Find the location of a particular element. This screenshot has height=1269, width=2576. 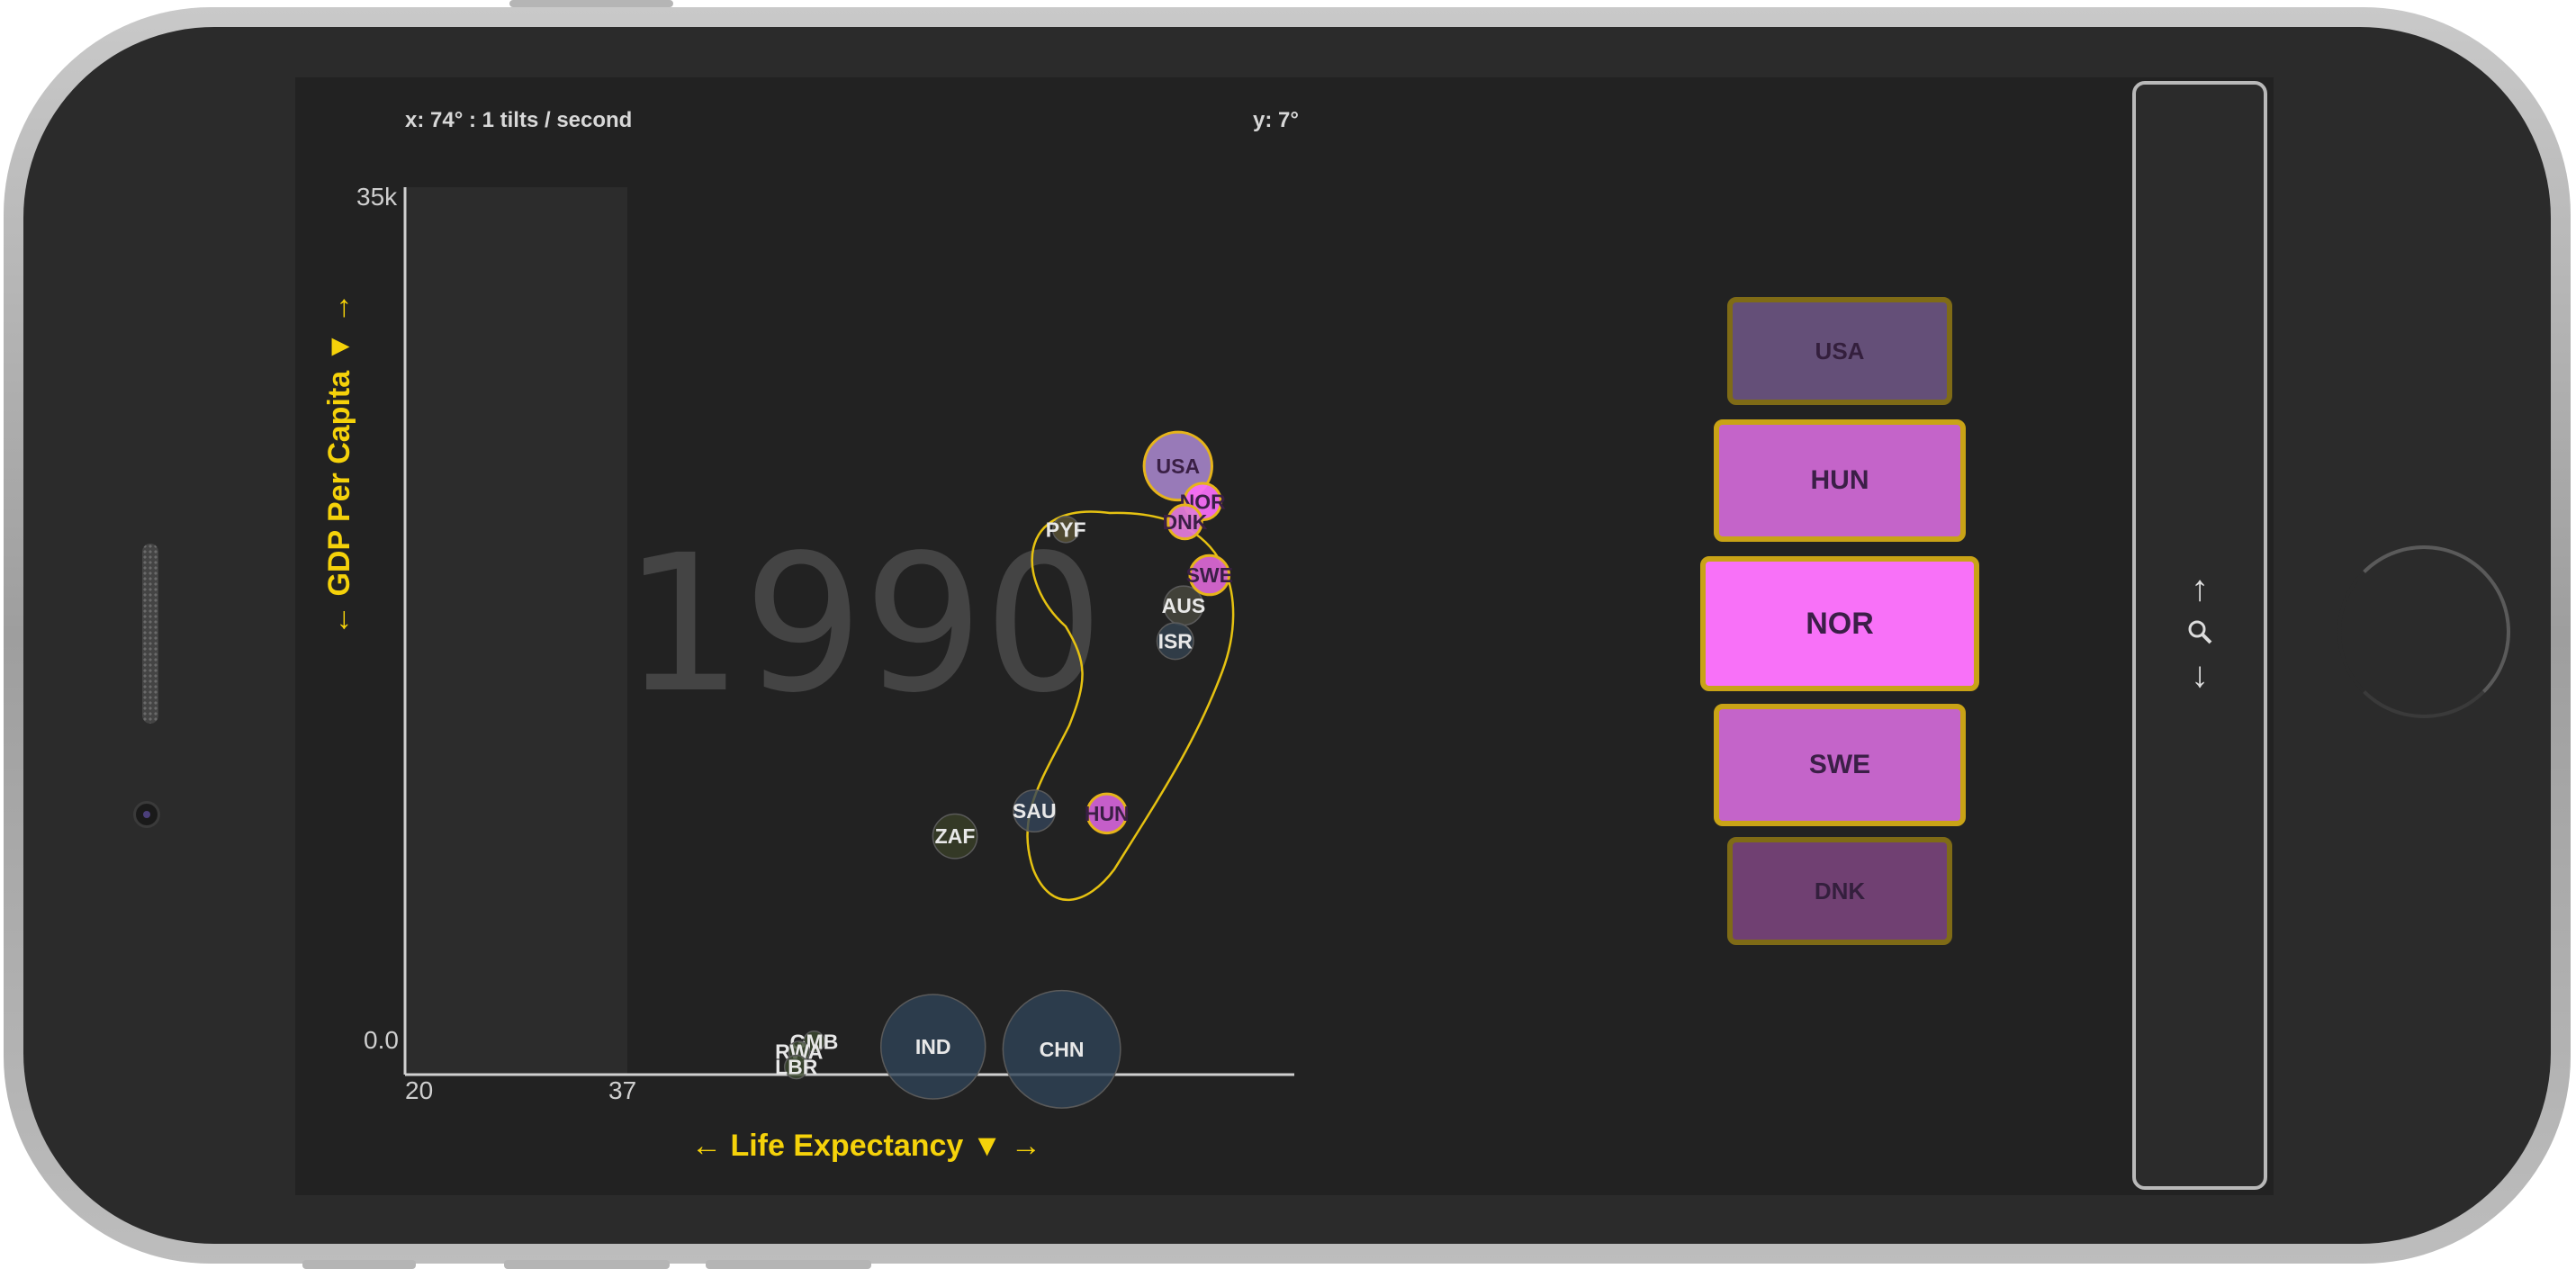

stack-item-dnk: DNK is located at coordinates (1839, 891).